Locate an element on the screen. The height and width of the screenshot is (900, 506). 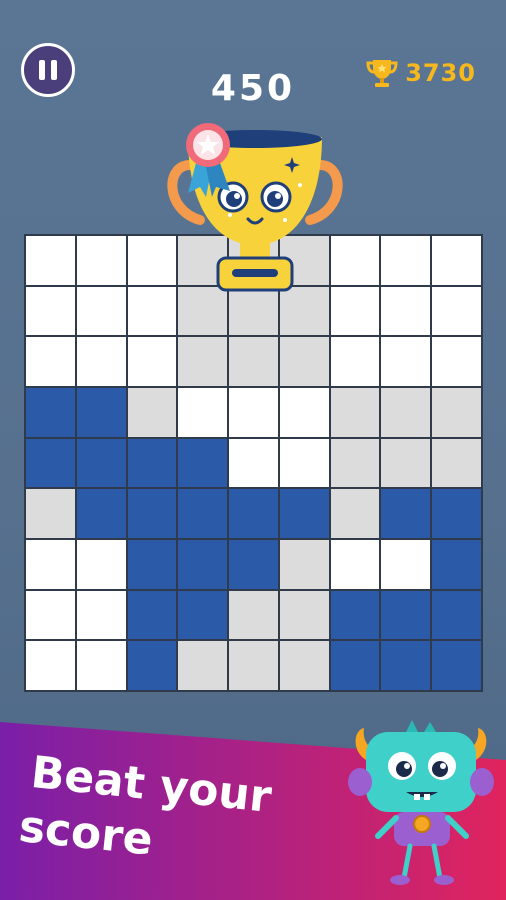
best-score-value: 3730 is located at coordinates (440, 73).